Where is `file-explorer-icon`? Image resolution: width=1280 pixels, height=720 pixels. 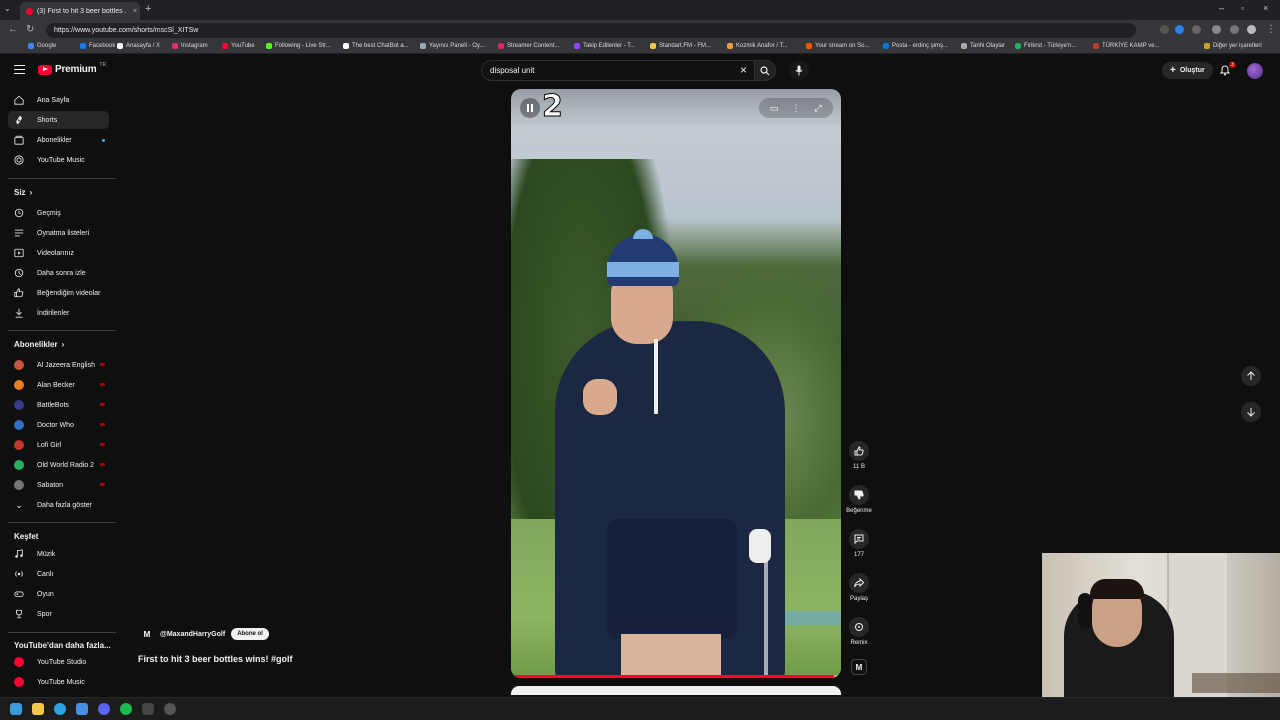 file-explorer-icon is located at coordinates (38, 709).